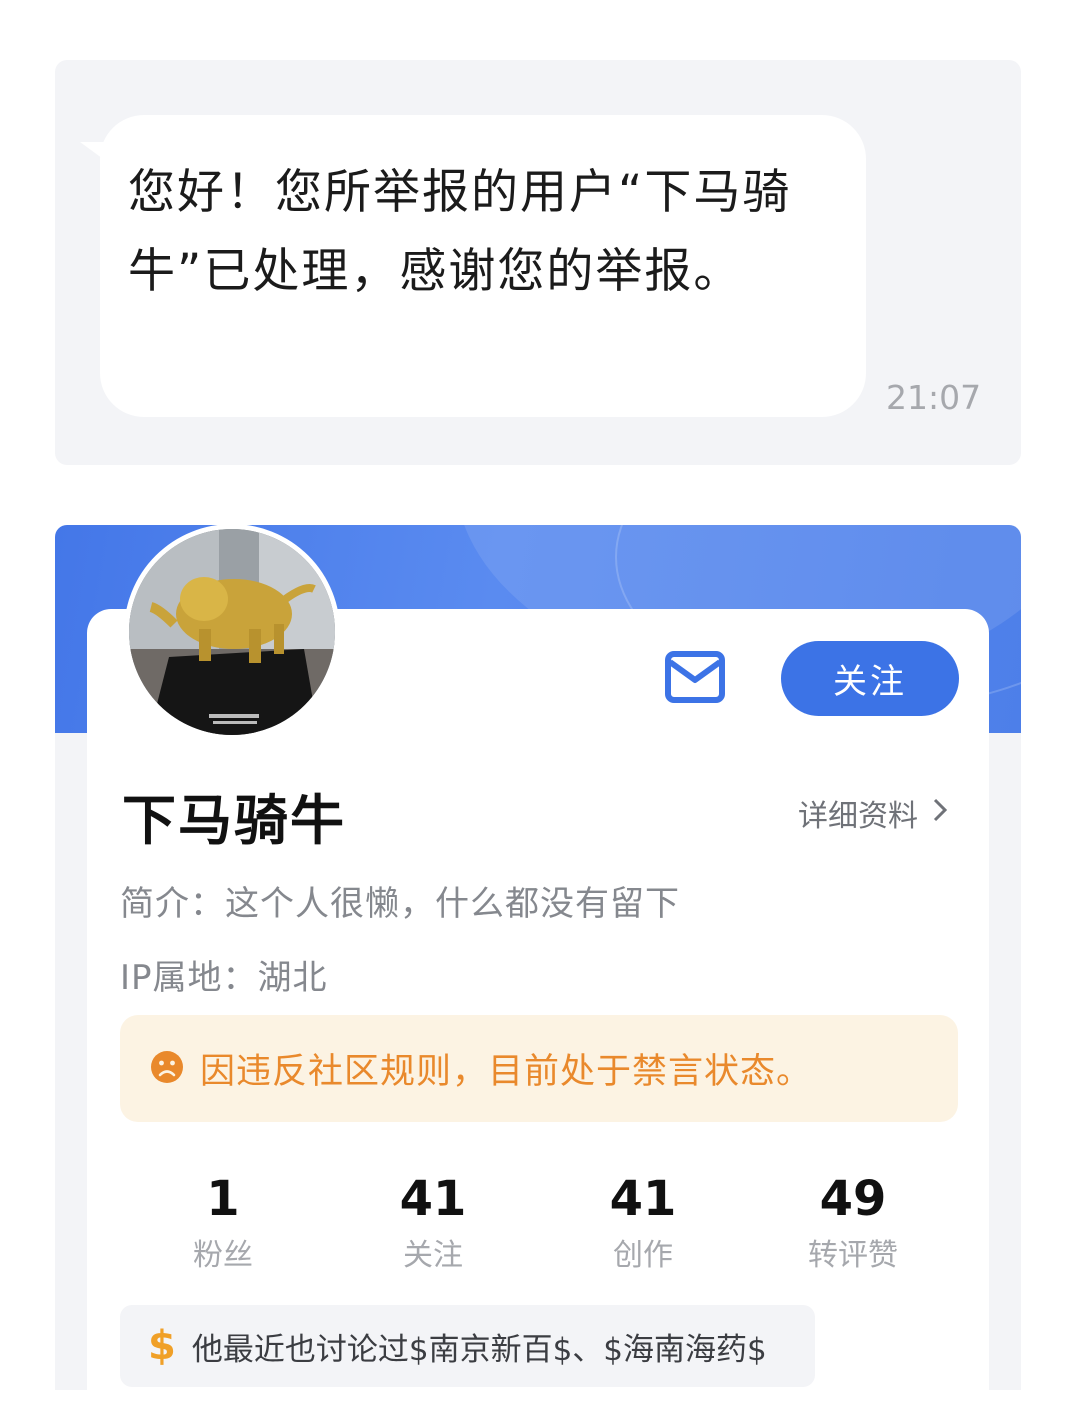 This screenshot has width=1072, height=1424. Describe the element at coordinates (858, 816) in the screenshot. I see `detail-link-label: 详细资料` at that location.